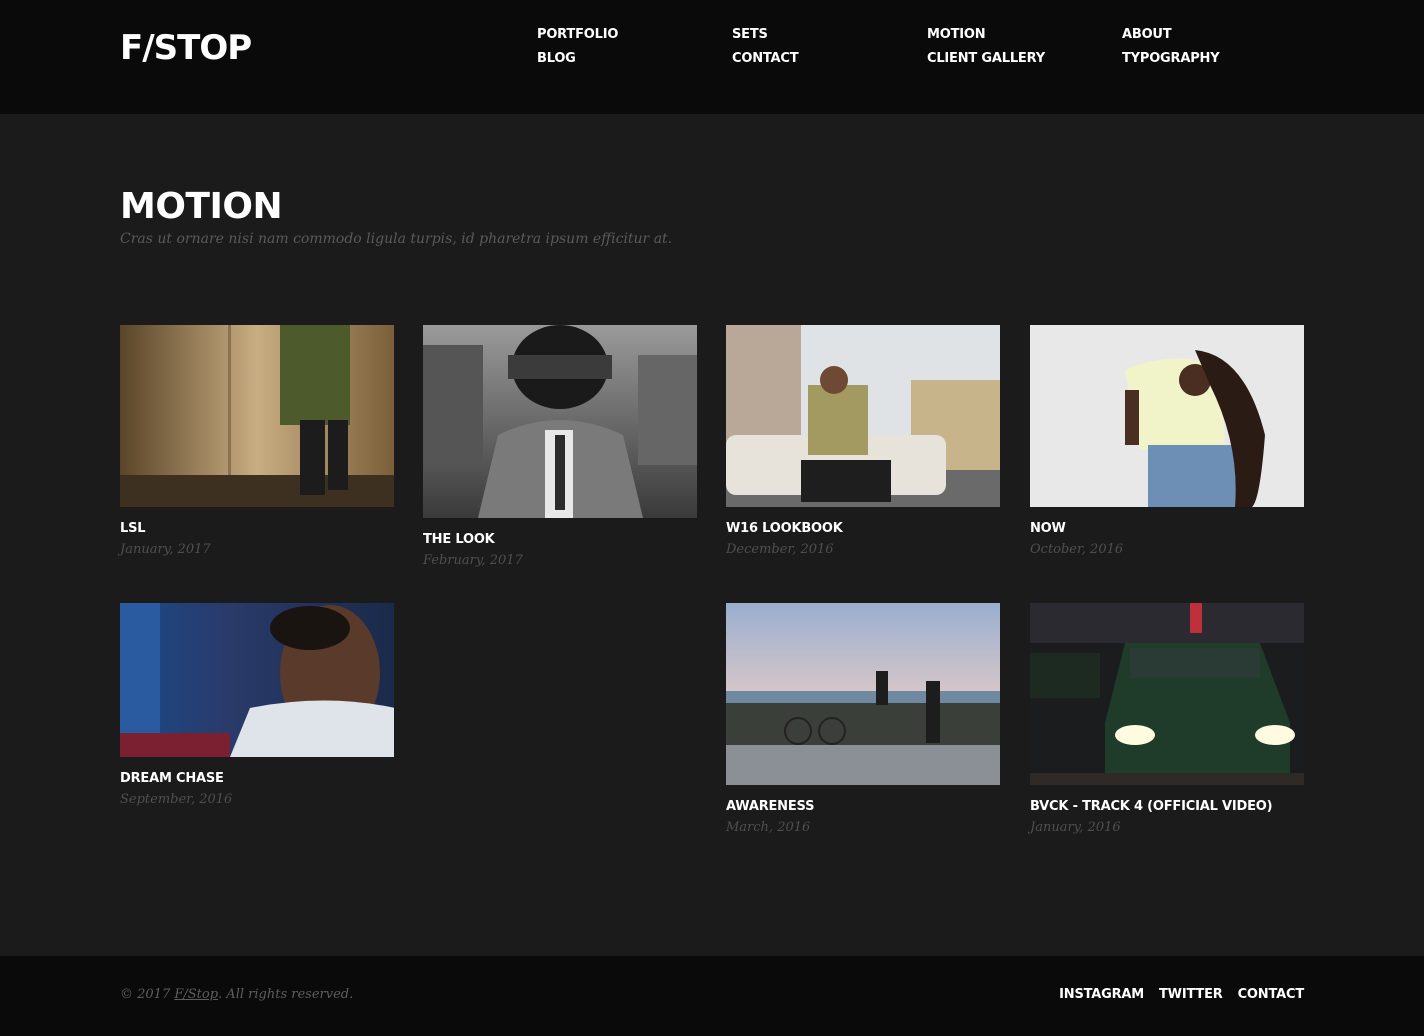  Describe the element at coordinates (768, 827) in the screenshot. I see `motion-date-awareness: March, 2016` at that location.